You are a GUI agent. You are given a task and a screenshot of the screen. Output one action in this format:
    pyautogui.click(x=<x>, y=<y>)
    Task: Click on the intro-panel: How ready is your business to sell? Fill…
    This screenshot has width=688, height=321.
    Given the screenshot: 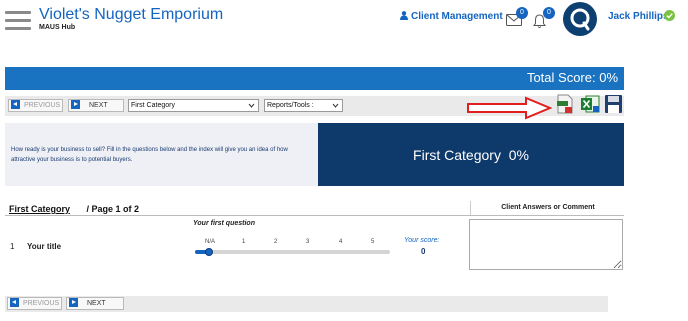 What is the action you would take?
    pyautogui.click(x=161, y=154)
    